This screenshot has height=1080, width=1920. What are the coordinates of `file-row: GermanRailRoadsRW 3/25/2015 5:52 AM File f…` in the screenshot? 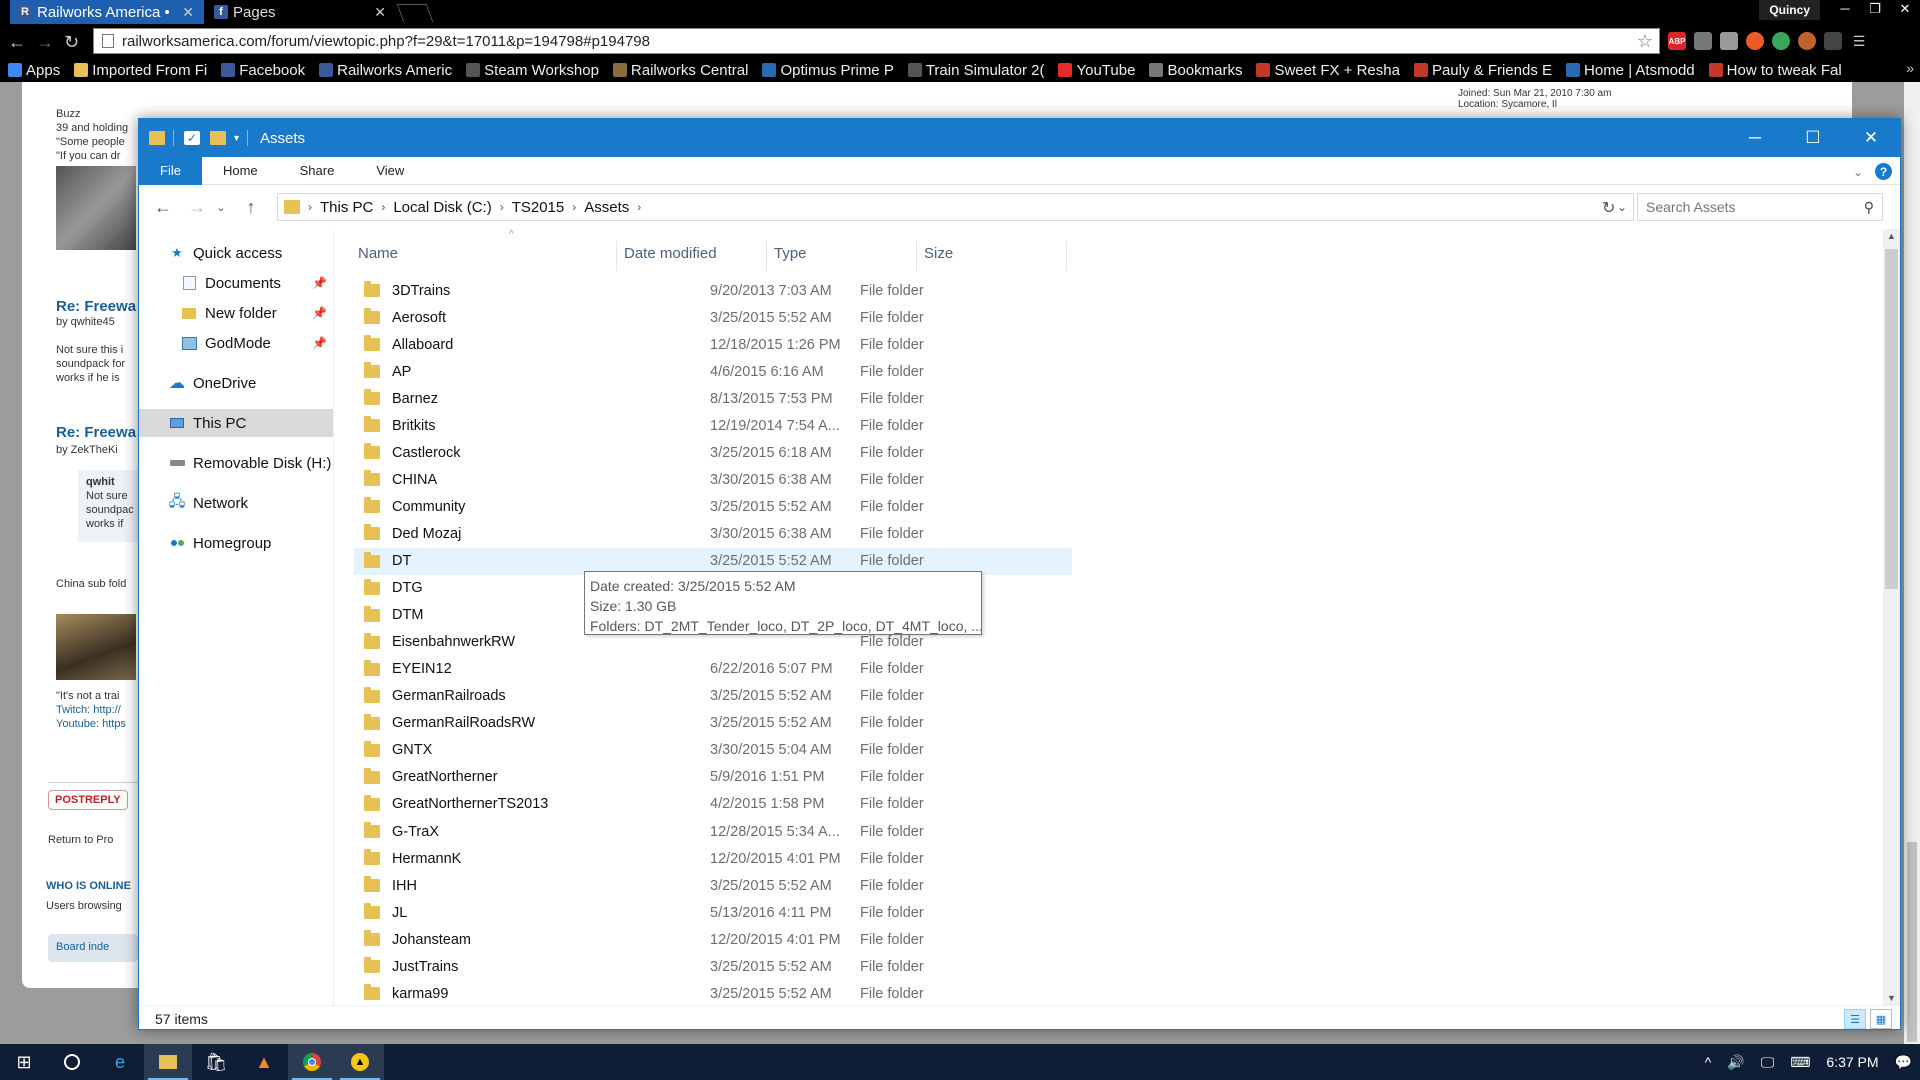 It's located at (713, 723).